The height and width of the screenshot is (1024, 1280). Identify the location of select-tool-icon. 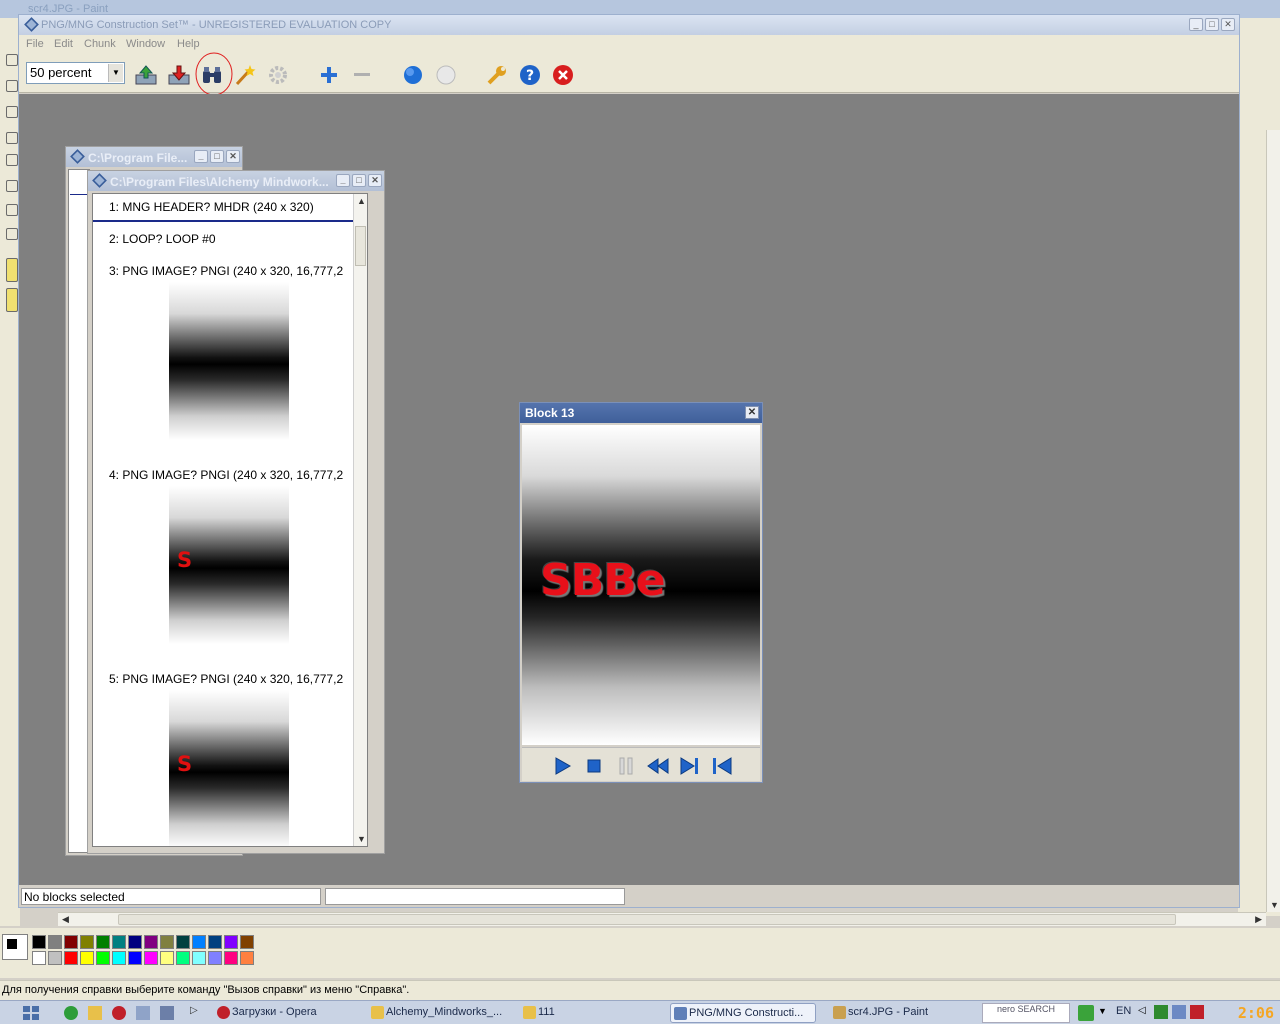
(12, 60).